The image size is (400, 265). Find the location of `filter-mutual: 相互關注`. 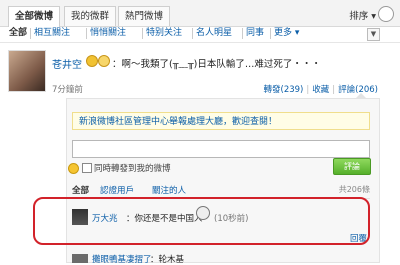

filter-mutual: 相互關注 is located at coordinates (51, 33).